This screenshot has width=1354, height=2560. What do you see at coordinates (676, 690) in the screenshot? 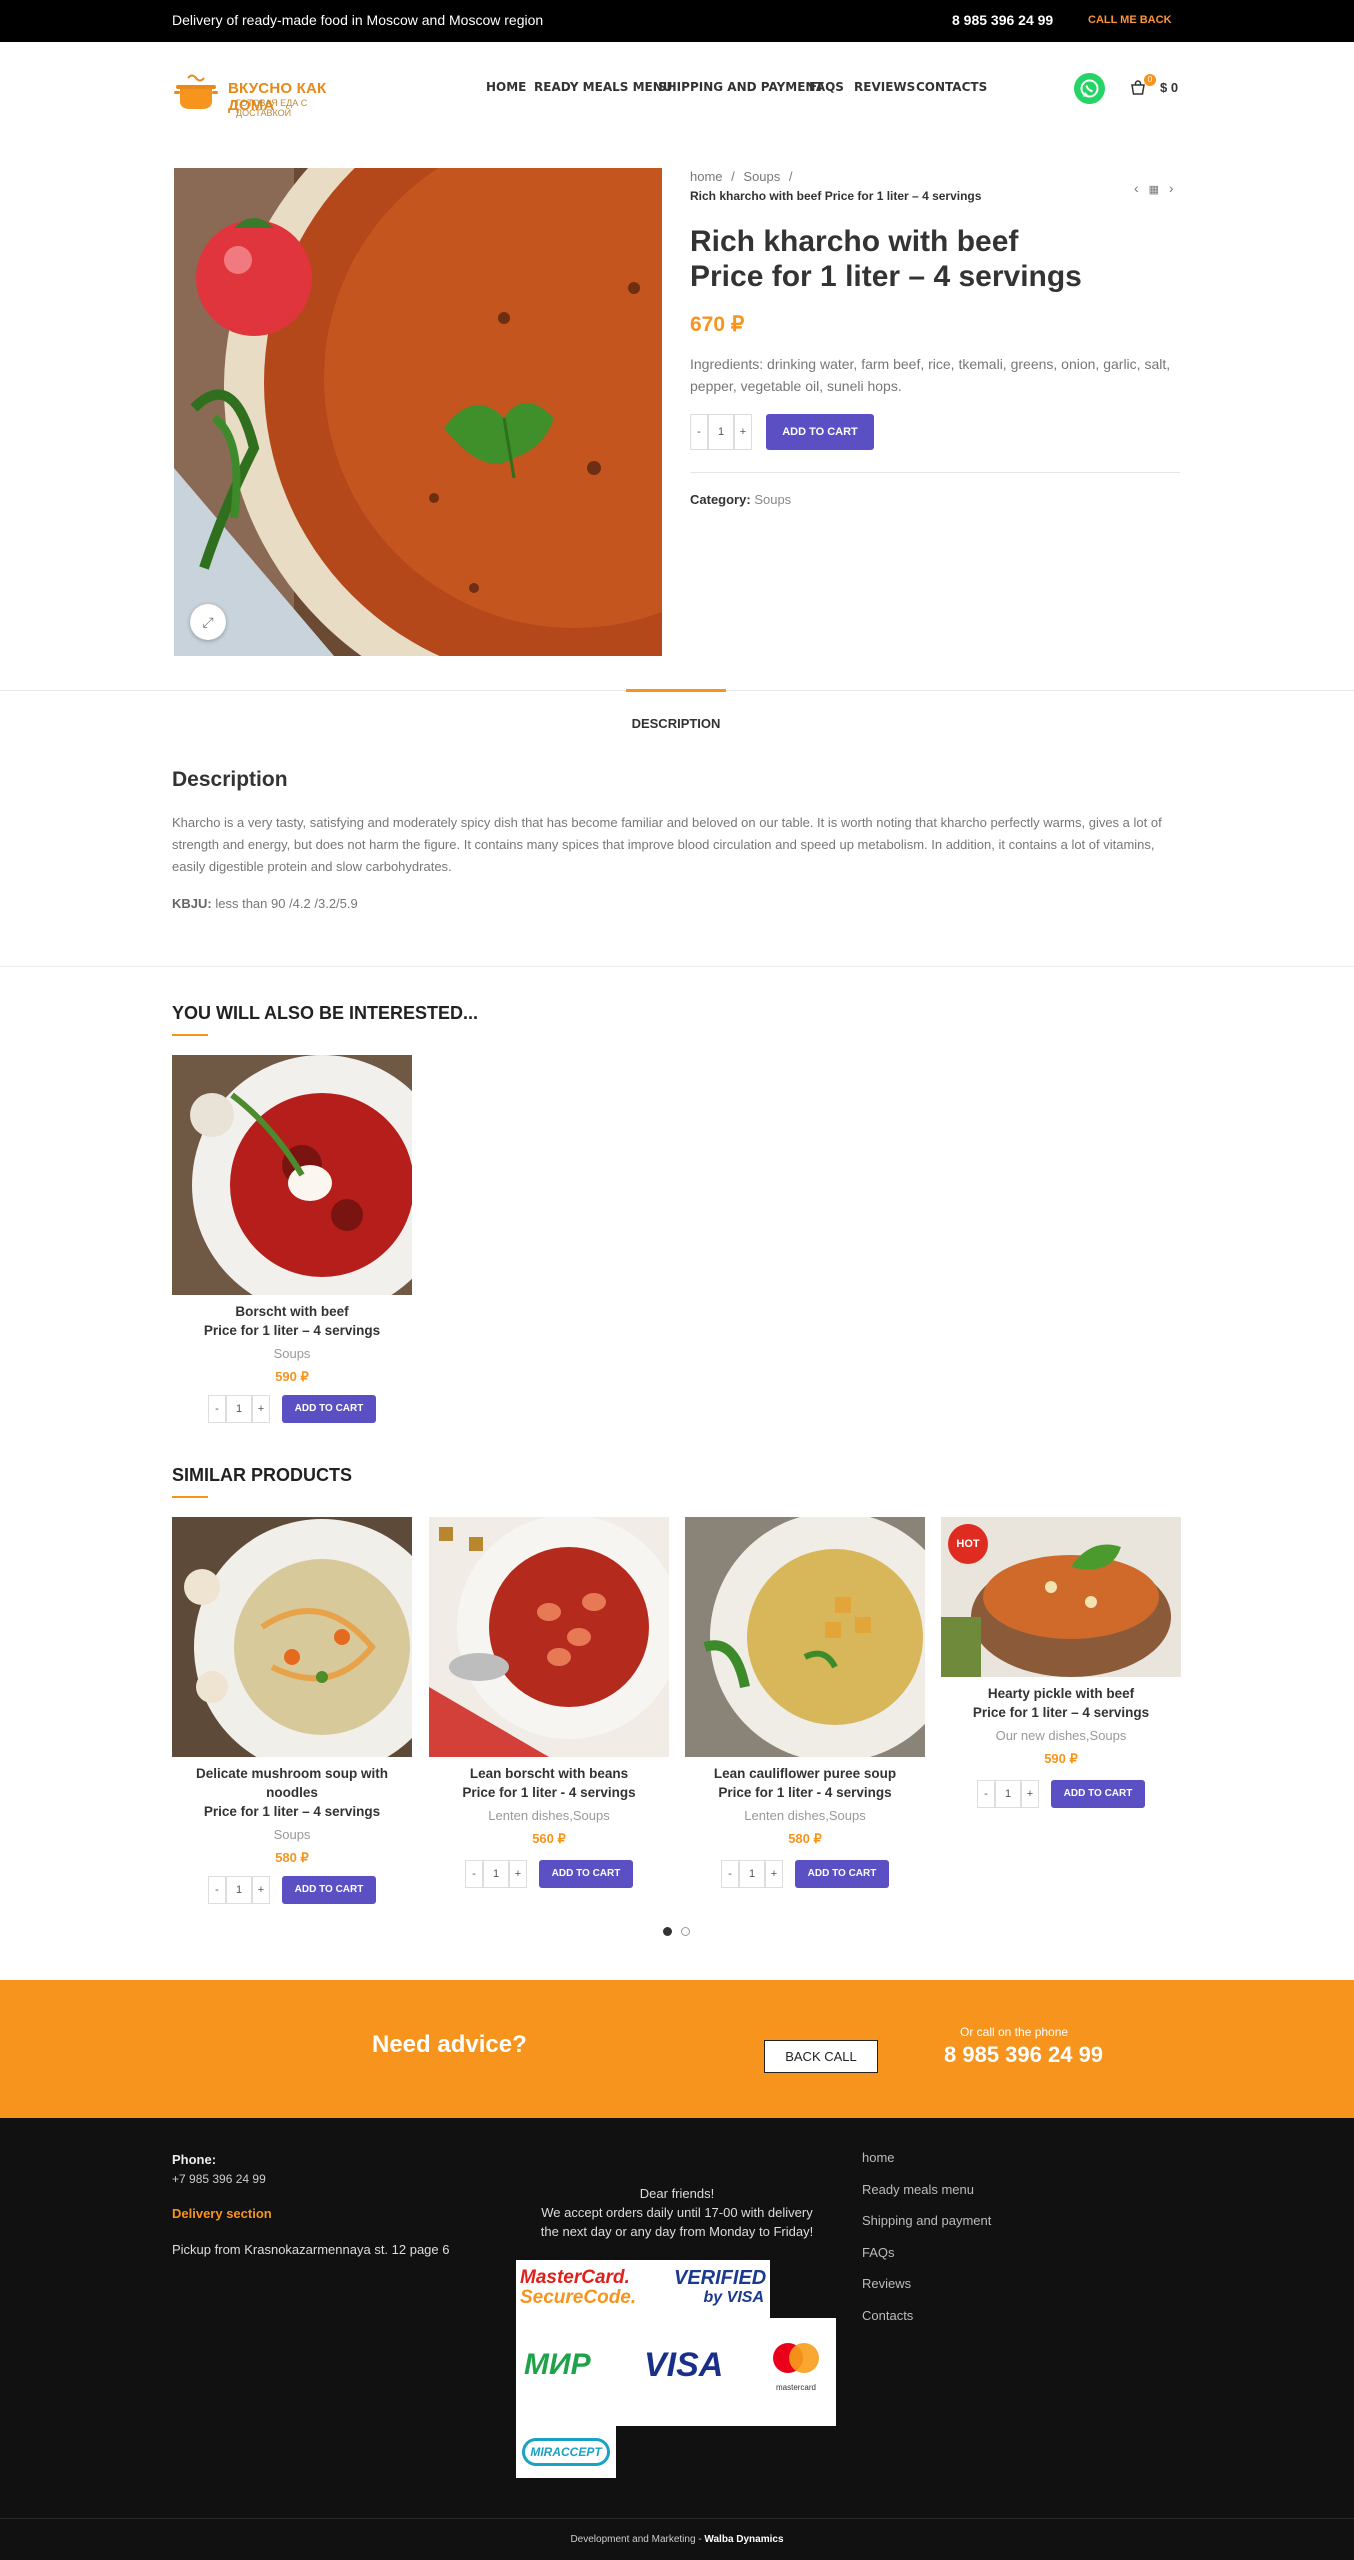
I see `tab-active-indicator` at bounding box center [676, 690].